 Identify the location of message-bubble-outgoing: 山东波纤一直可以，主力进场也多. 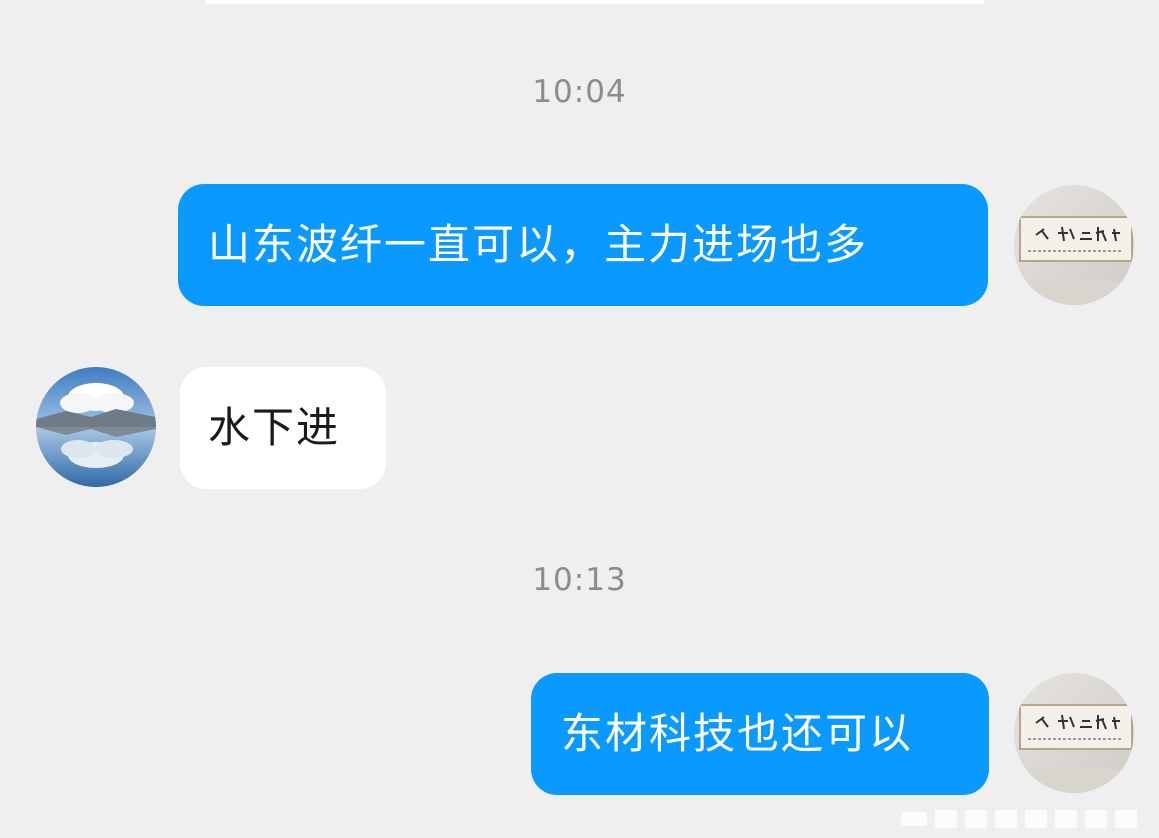
(583, 245).